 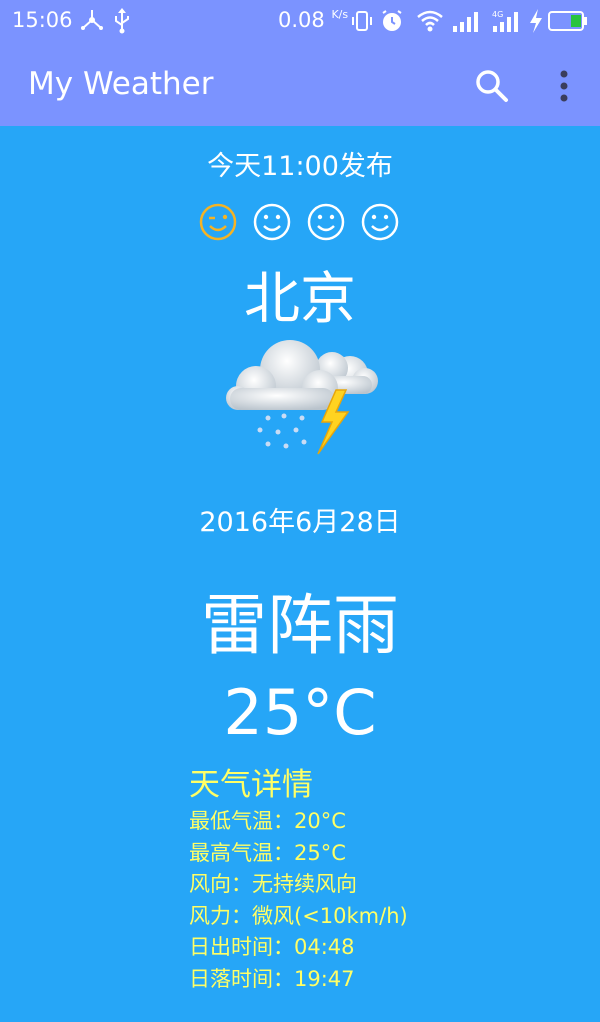 I want to click on rating-faces, so click(x=303, y=224).